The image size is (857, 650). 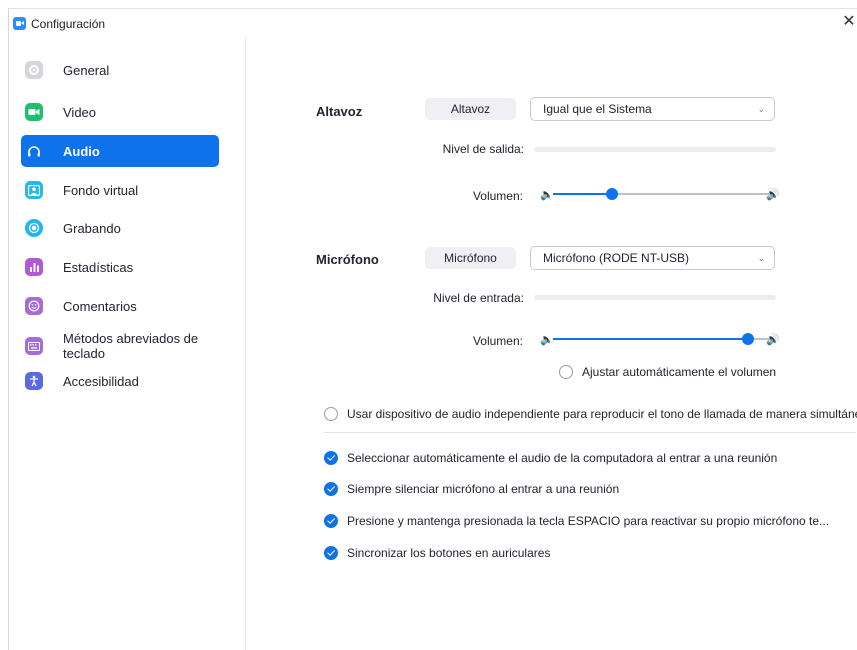 I want to click on divider, so click(x=590, y=432).